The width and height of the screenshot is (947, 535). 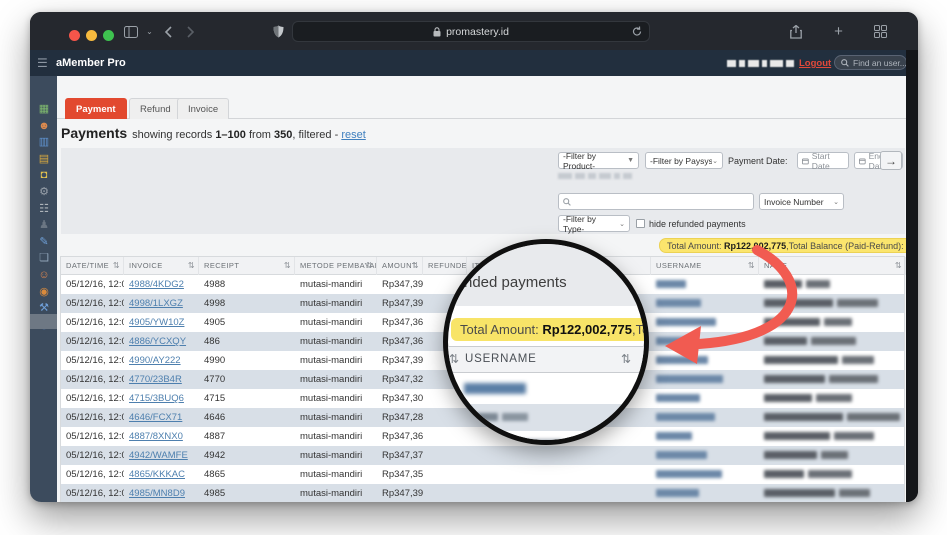 I want to click on search-input, so click(x=656, y=201).